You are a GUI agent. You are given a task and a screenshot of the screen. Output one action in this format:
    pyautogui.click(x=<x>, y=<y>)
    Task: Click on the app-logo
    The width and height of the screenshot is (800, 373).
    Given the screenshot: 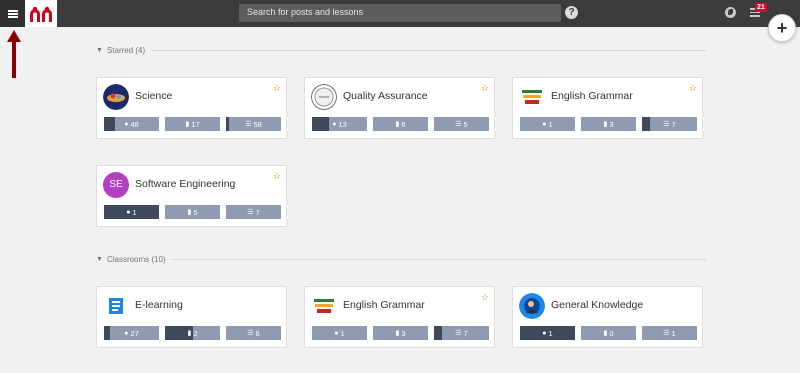 What is the action you would take?
    pyautogui.click(x=41, y=13)
    